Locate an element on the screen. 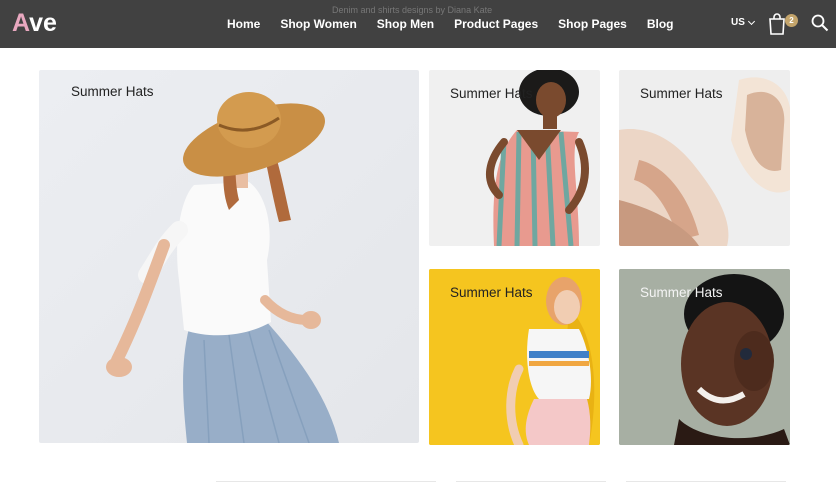 Image resolution: width=836 pixels, height=484 pixels. chevron-down-icon is located at coordinates (751, 21).